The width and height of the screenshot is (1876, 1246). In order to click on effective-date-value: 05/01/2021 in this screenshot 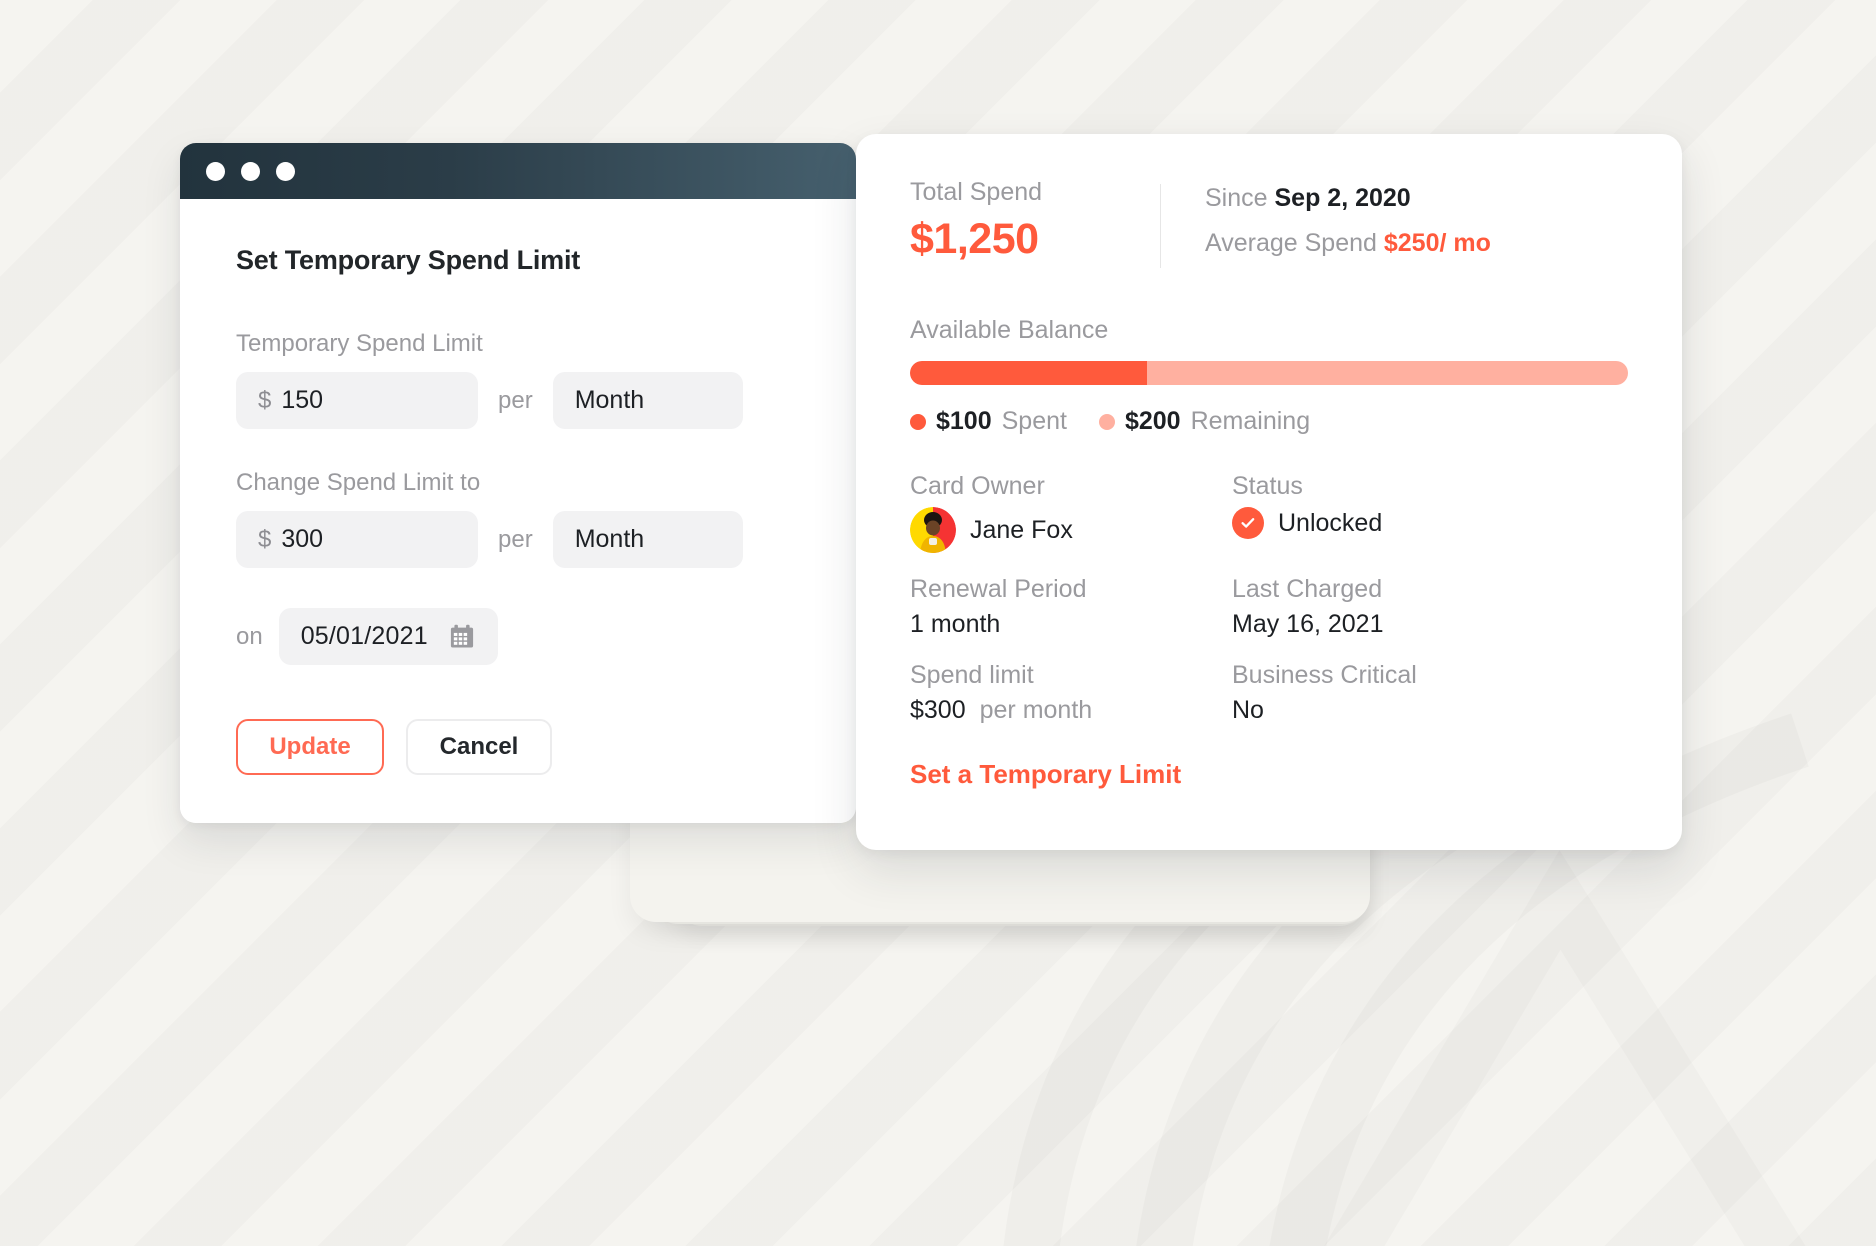, I will do `click(364, 636)`.